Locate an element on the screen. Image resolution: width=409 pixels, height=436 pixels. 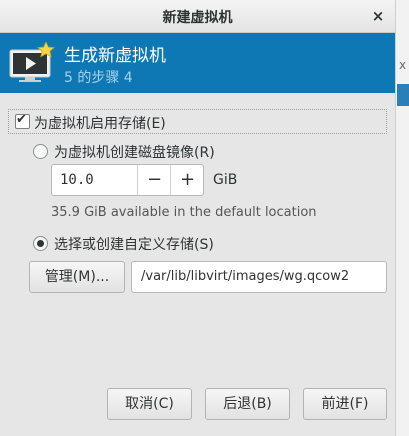
decrement-button: − is located at coordinates (154, 180).